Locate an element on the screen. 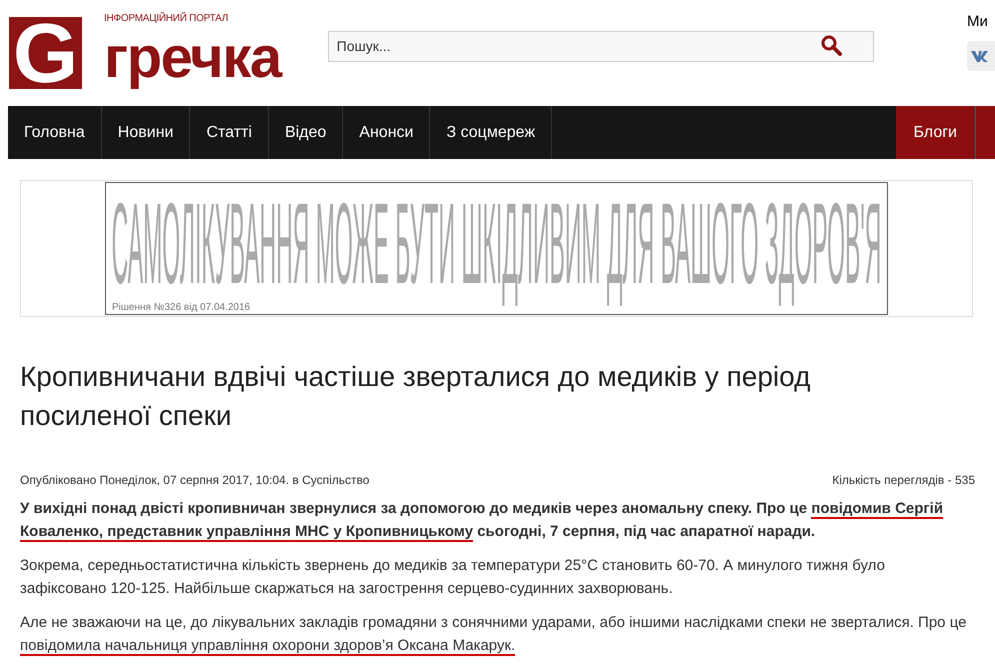 The width and height of the screenshot is (995, 669). article-paragraph: Зокрема, середньостатистична кількість звернень до медиків за температури 25°С становить 60-70. А минулого тижня було зафіксовано 120-125. Найбільше скаржаться на загострення серцево-судинних захворювань. is located at coordinates (453, 577).